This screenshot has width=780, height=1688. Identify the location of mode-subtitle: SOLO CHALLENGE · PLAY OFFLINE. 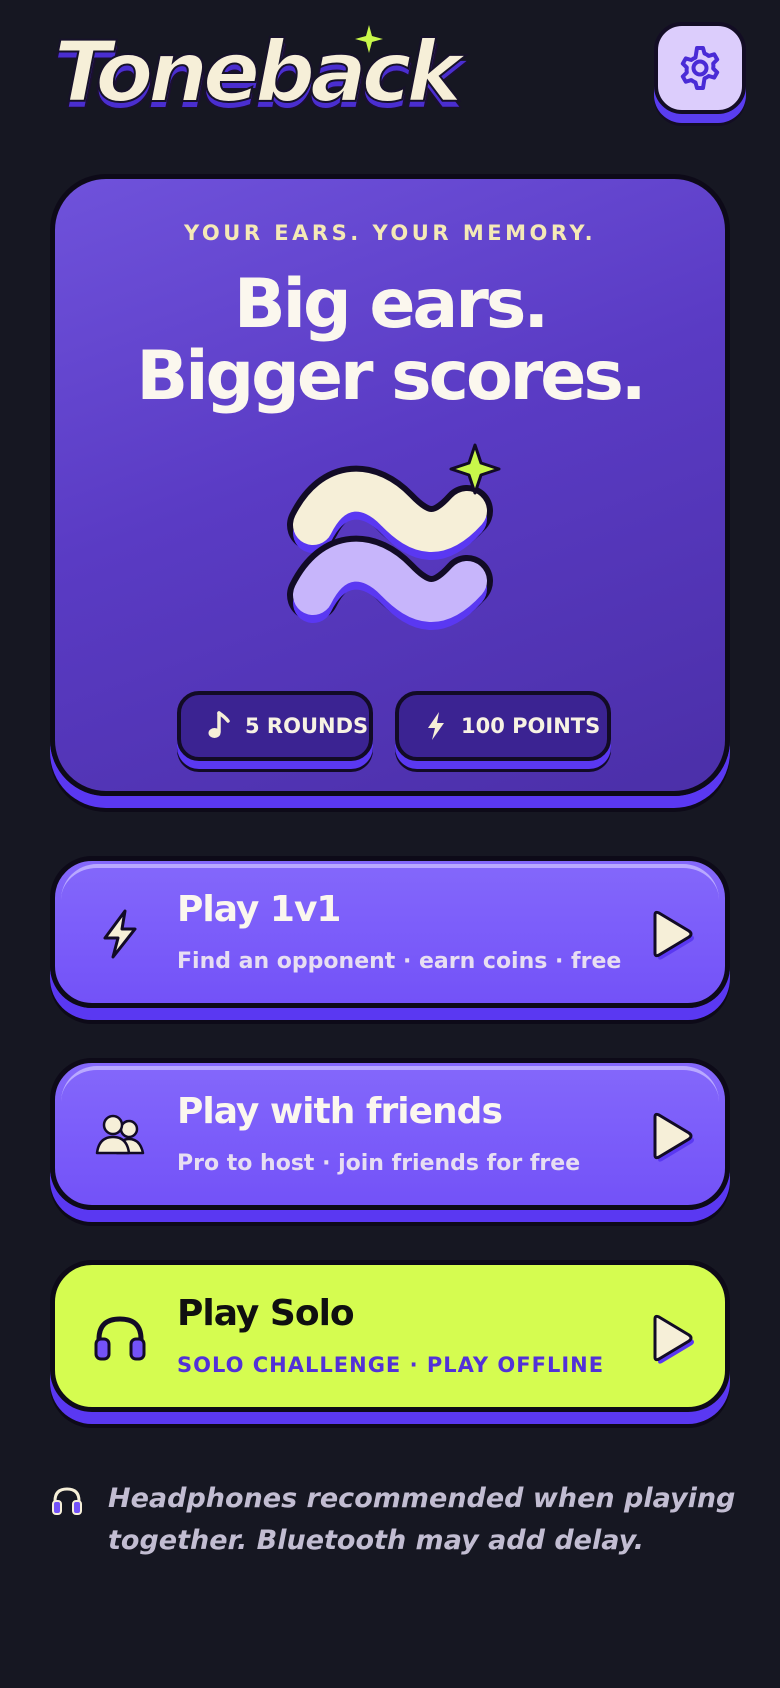
(391, 1365).